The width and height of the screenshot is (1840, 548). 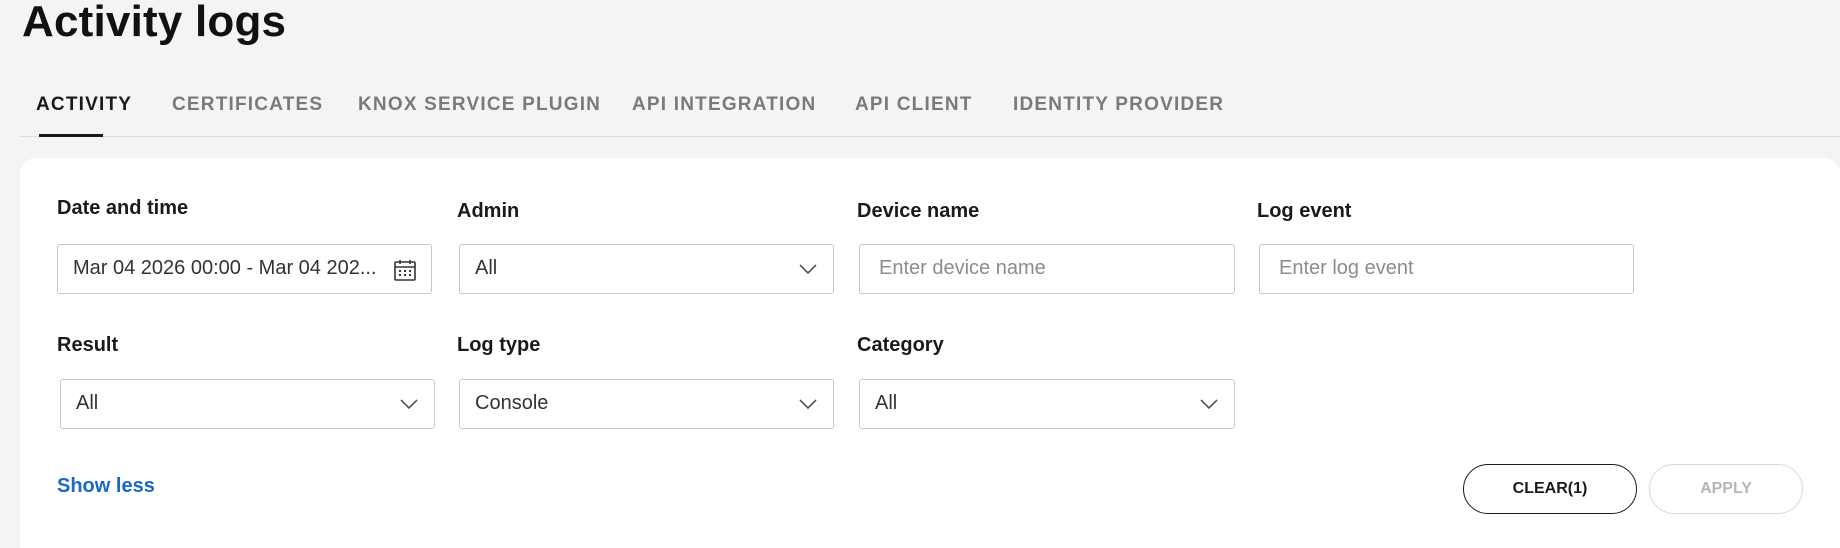 What do you see at coordinates (918, 211) in the screenshot?
I see `device-name-label: Device name` at bounding box center [918, 211].